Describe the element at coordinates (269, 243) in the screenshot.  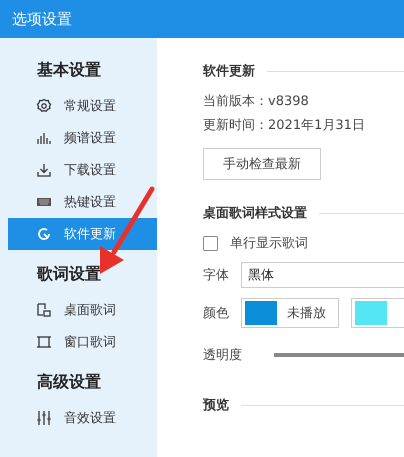
I see `checkbox-label: 单行显示歌词` at that location.